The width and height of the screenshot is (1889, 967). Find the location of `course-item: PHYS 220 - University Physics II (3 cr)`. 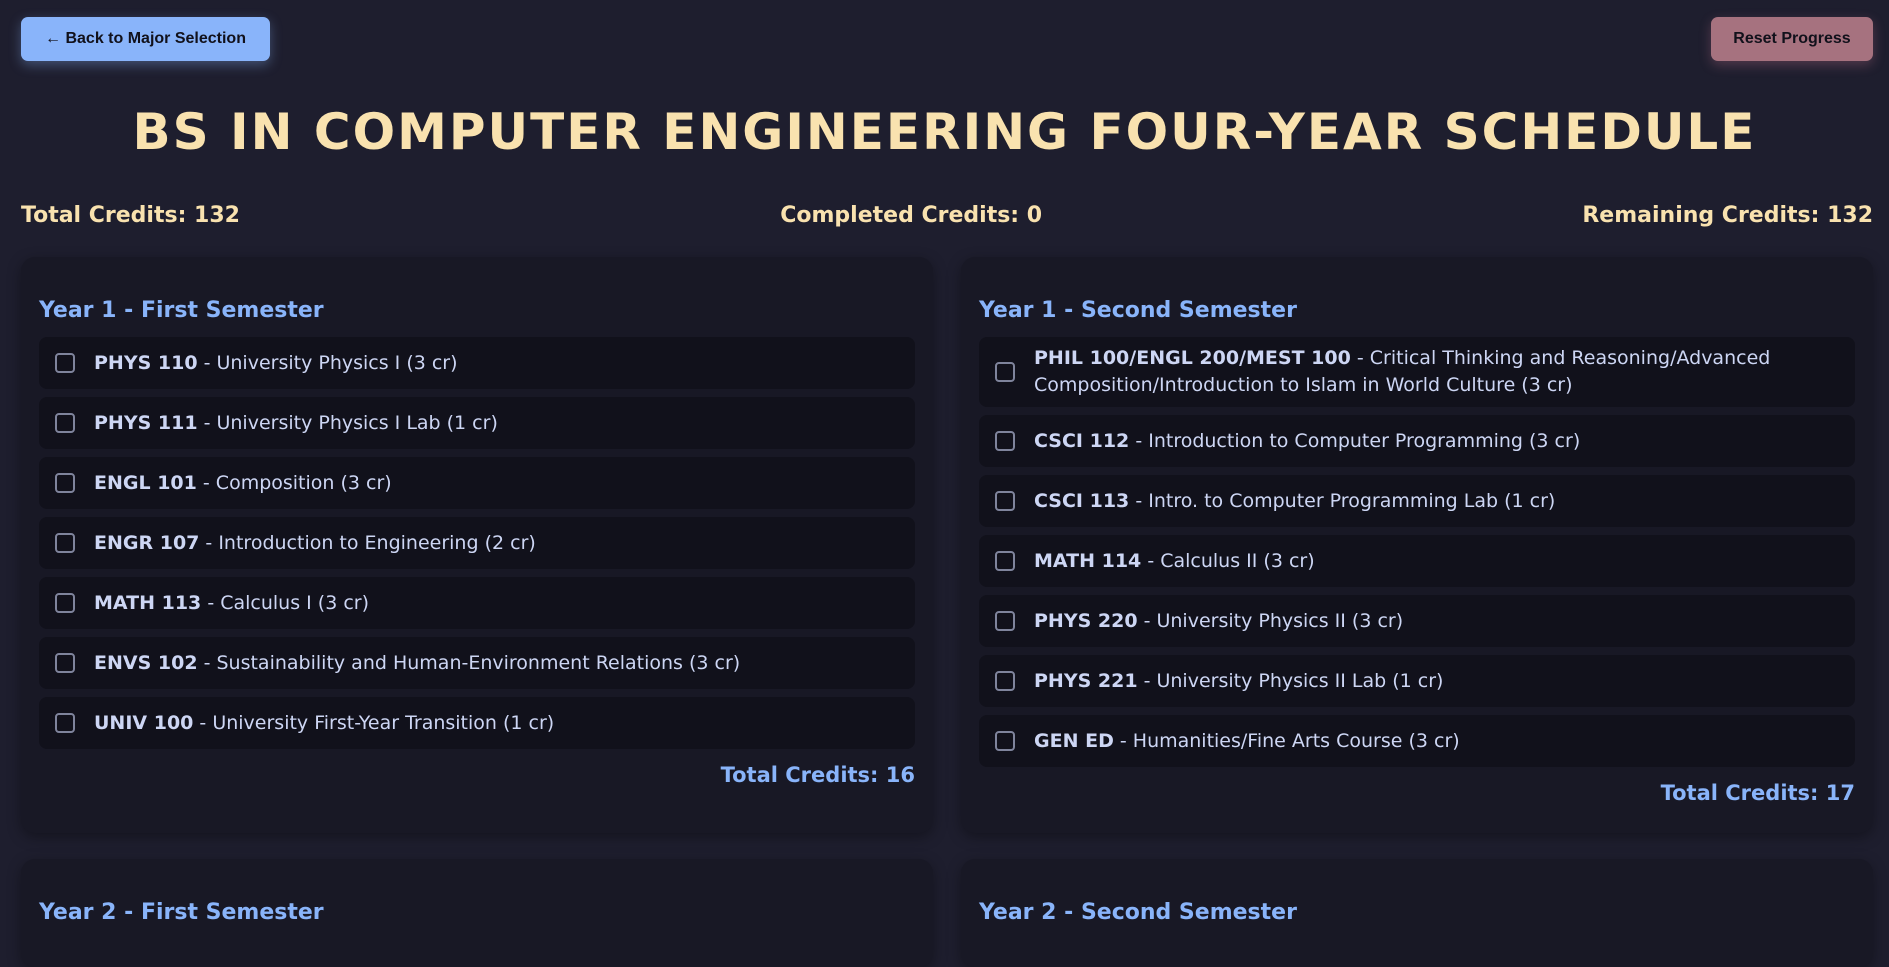

course-item: PHYS 220 - University Physics II (3 cr) is located at coordinates (1417, 621).